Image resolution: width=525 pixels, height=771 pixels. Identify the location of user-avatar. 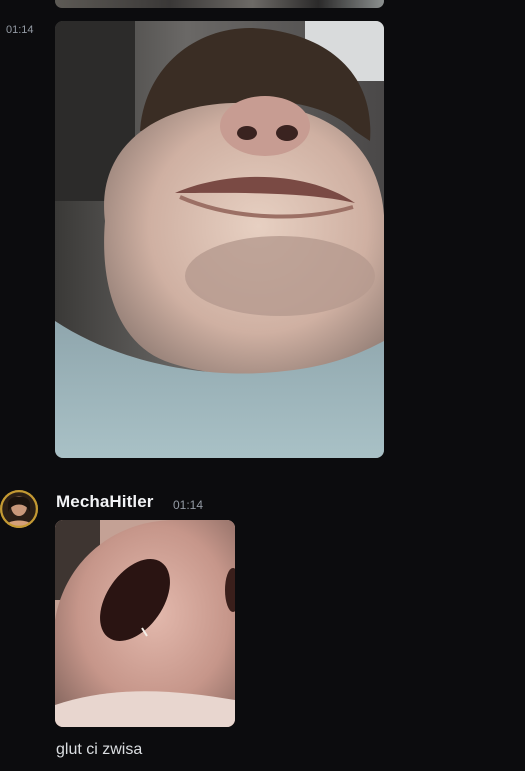
(19, 509).